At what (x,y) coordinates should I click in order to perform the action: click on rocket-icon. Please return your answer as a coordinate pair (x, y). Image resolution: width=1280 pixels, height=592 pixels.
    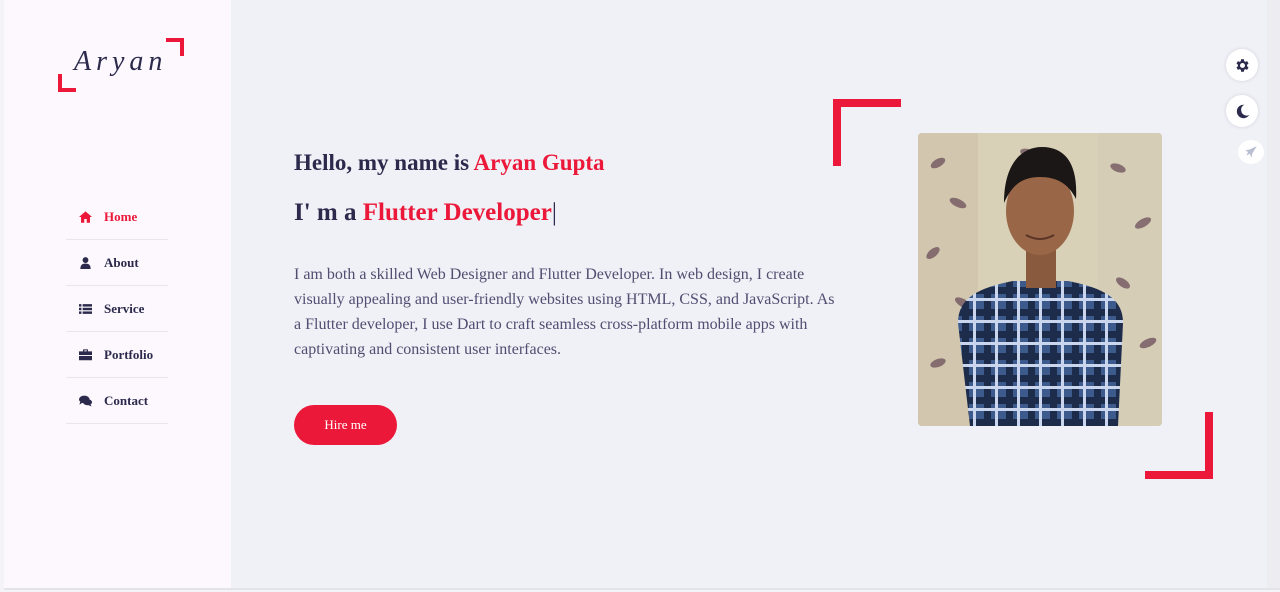
    Looking at the image, I should click on (1251, 152).